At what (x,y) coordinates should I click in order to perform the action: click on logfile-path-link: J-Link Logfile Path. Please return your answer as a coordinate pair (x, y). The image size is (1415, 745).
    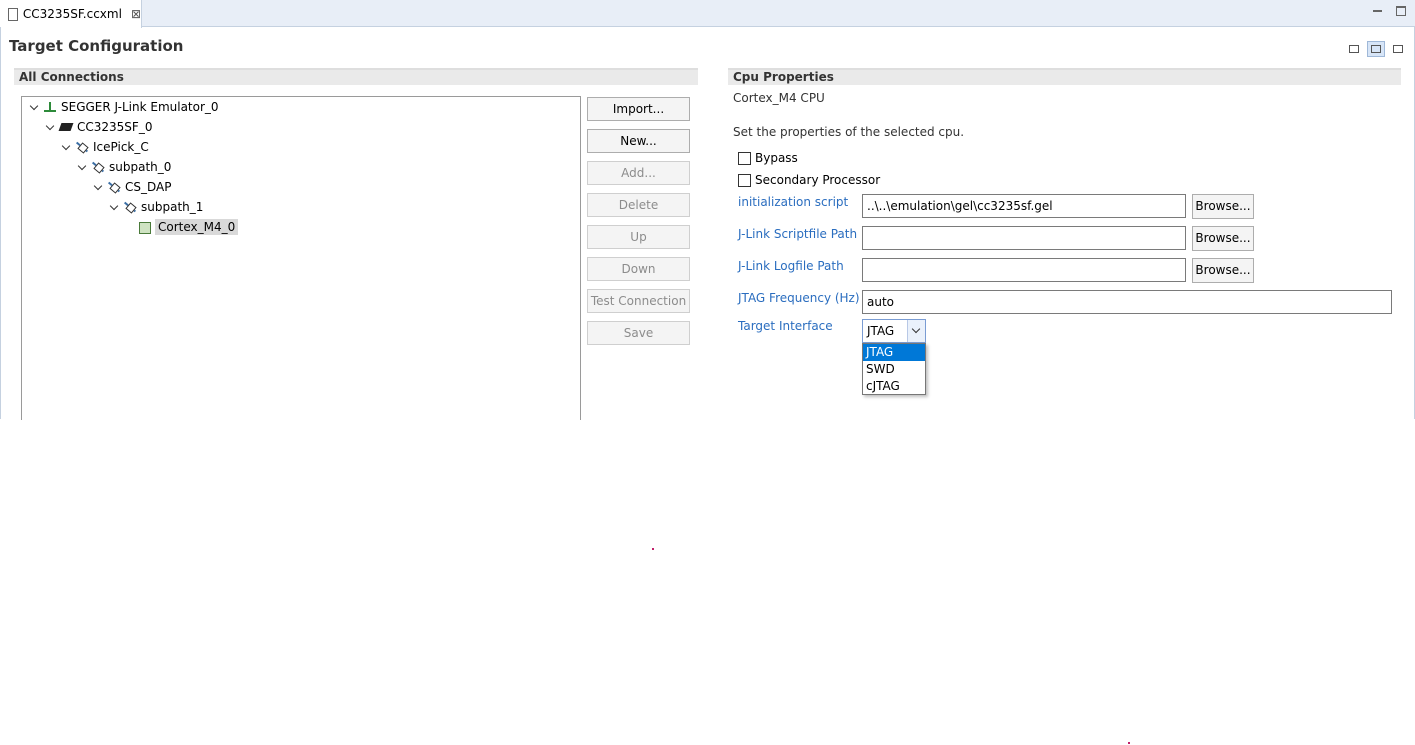
    Looking at the image, I should click on (791, 266).